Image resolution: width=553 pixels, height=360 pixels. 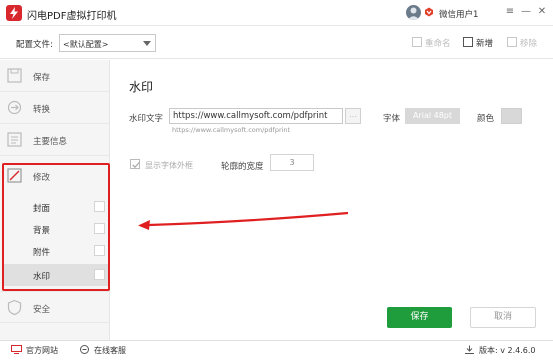 I want to click on sidebar-subitem-watermark: 水印, so click(x=55, y=275).